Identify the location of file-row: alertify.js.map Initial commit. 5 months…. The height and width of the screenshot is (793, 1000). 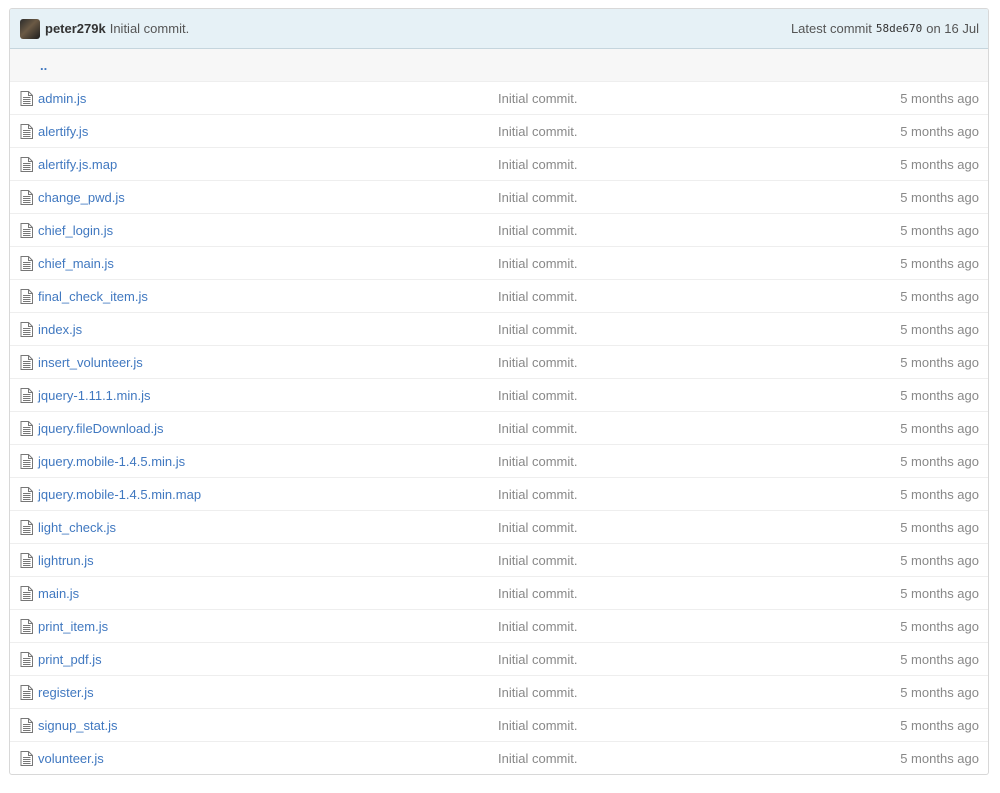
(499, 163).